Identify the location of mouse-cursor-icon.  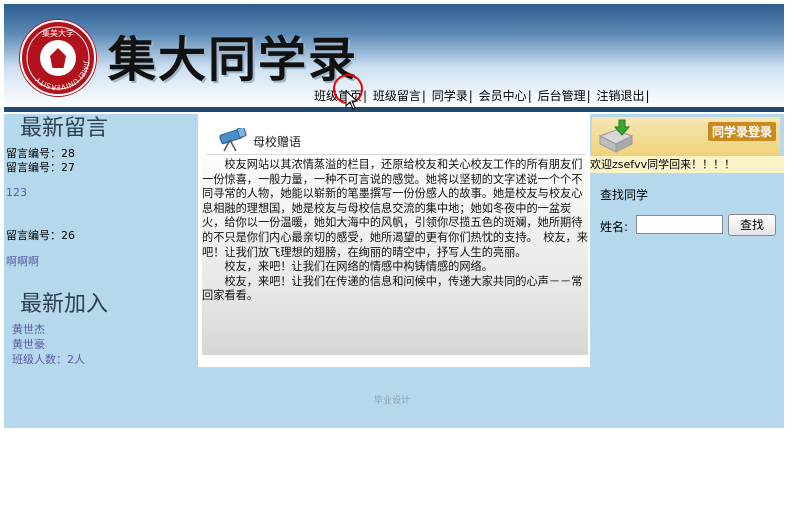
(352, 100).